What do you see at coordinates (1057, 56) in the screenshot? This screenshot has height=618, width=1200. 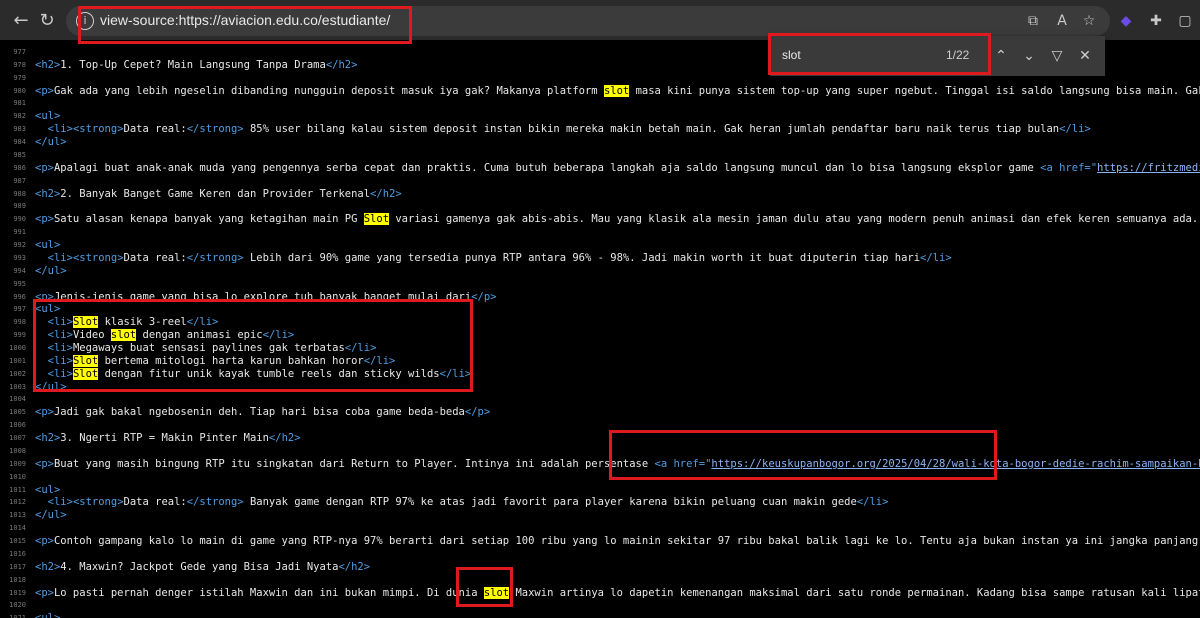 I see `filter-icon: ▽` at bounding box center [1057, 56].